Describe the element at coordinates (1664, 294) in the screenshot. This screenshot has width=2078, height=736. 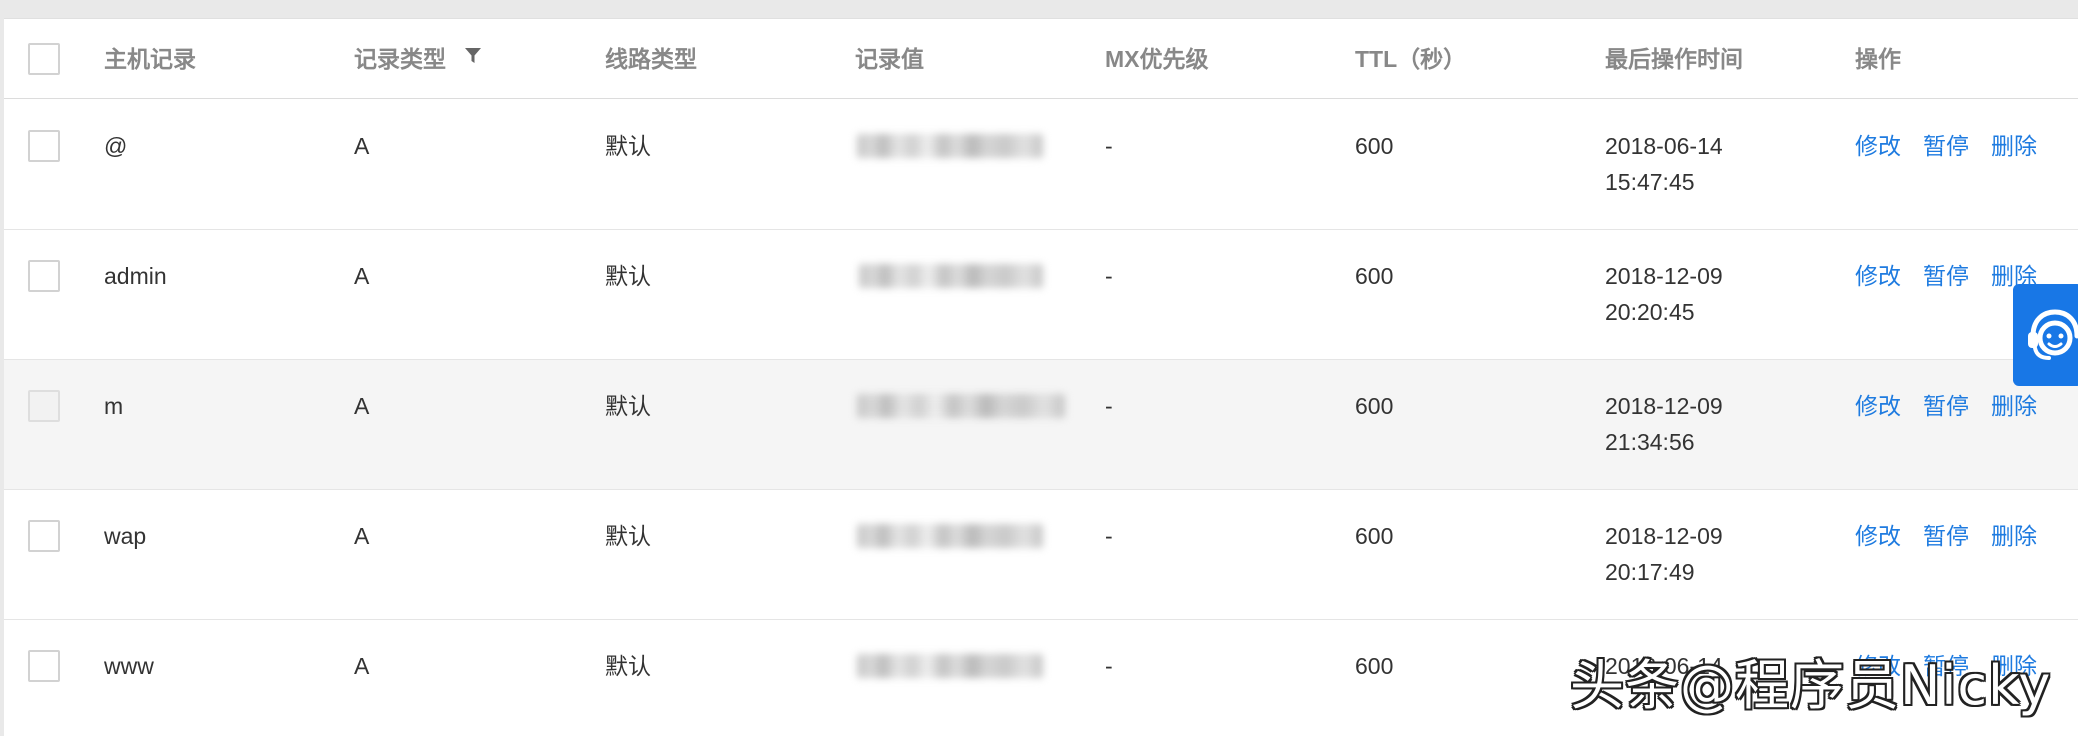
I see `last-modified-time: 2018-12-09 20:20:45` at that location.